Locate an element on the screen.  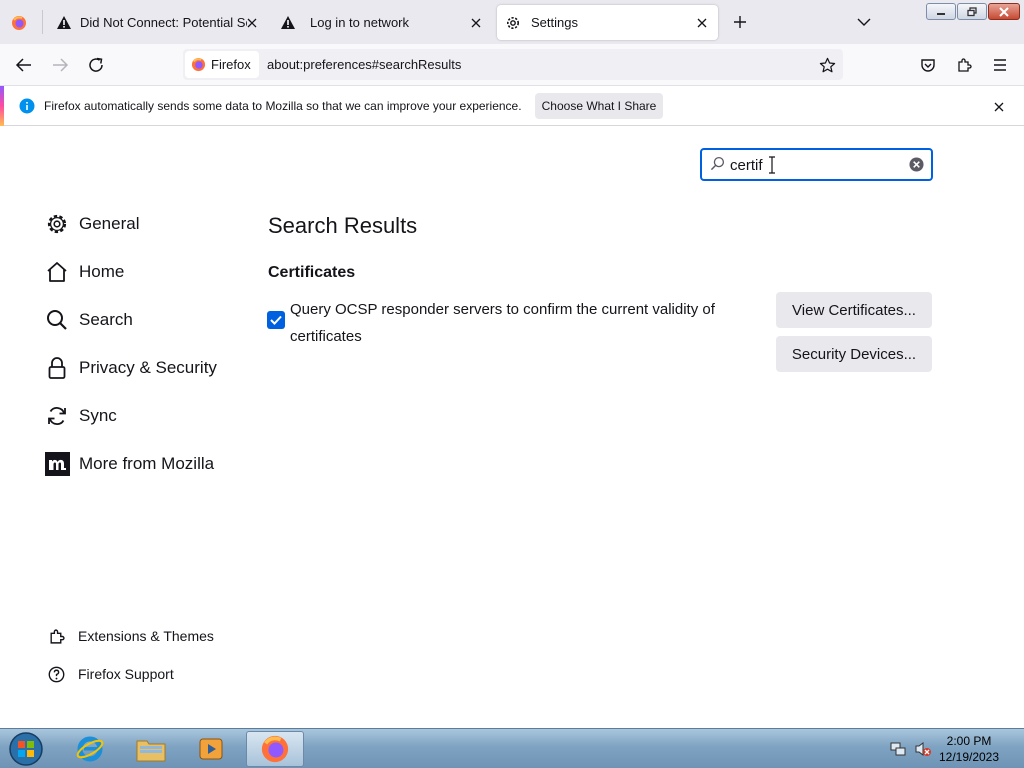
firefox-view-button is located at coordinates (19, 23).